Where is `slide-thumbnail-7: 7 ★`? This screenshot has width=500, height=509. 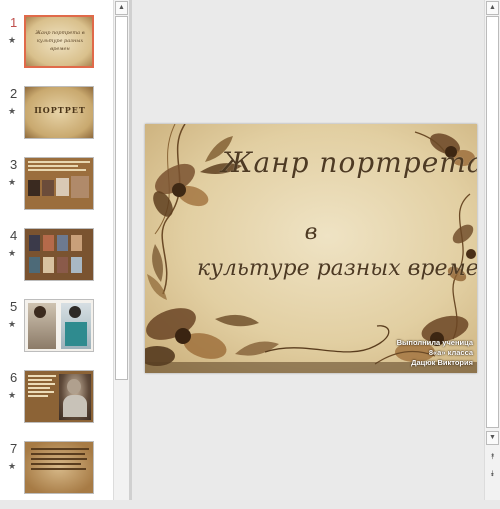
slide-thumbnail-7: 7 ★ is located at coordinates (56, 475).